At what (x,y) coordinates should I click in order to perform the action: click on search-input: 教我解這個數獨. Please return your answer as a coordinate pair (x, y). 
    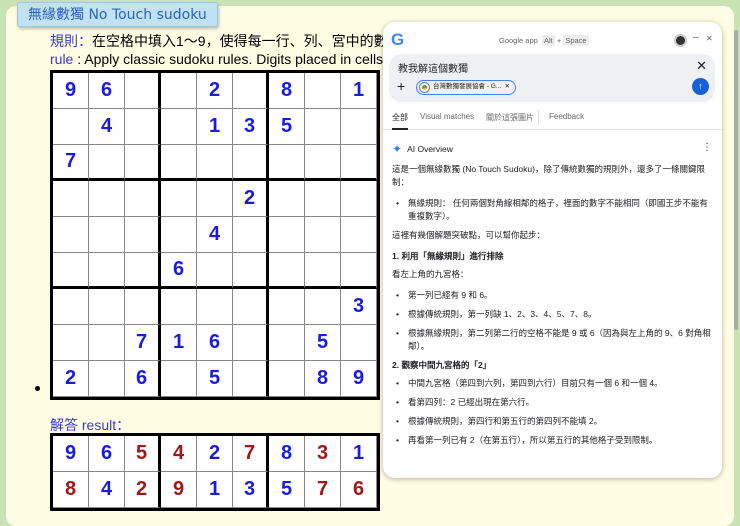
    Looking at the image, I should click on (433, 67).